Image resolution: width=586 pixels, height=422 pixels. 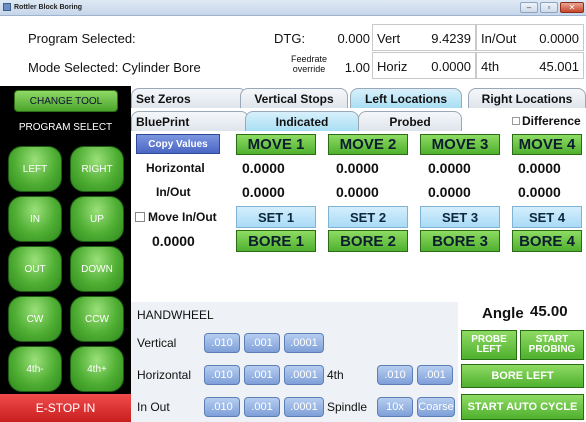 What do you see at coordinates (175, 315) in the screenshot?
I see `handwheel-title: HANDWHEEL` at bounding box center [175, 315].